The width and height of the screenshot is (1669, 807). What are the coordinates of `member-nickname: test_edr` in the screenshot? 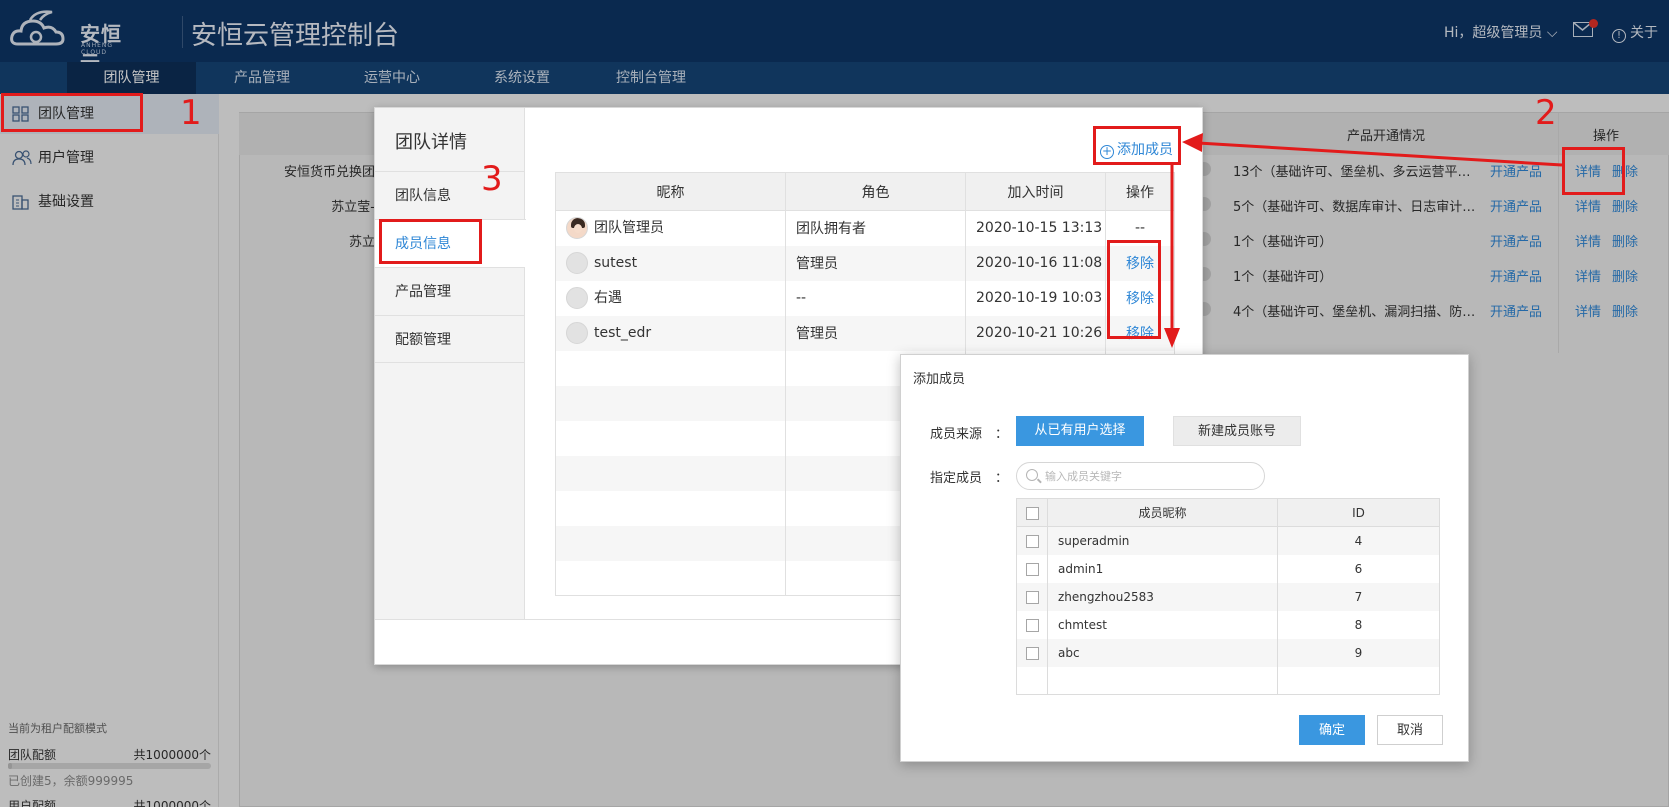 It's located at (670, 333).